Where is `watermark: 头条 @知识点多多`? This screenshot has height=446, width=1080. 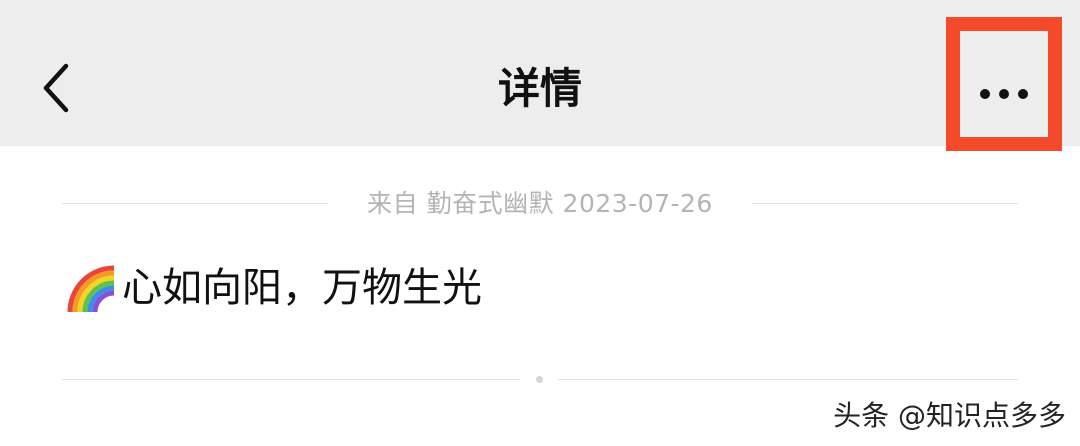
watermark: 头条 @知识点多多 is located at coordinates (949, 415).